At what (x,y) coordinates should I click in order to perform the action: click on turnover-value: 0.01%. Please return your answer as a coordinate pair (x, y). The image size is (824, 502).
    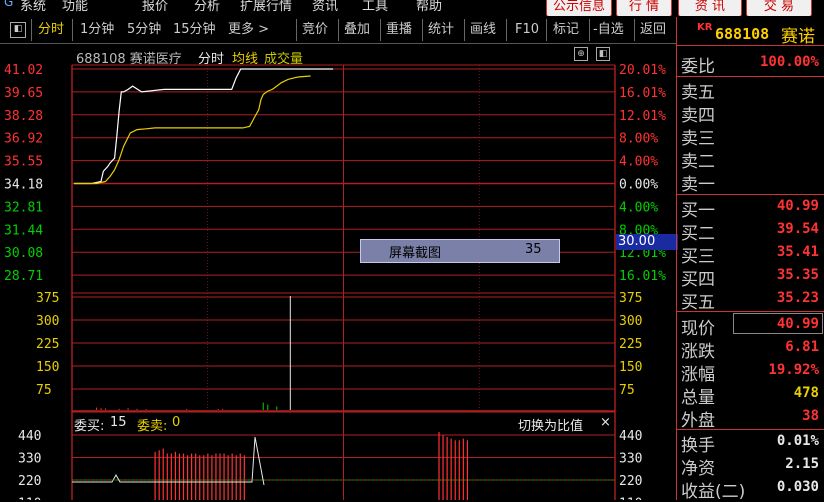
    Looking at the image, I should click on (797, 441).